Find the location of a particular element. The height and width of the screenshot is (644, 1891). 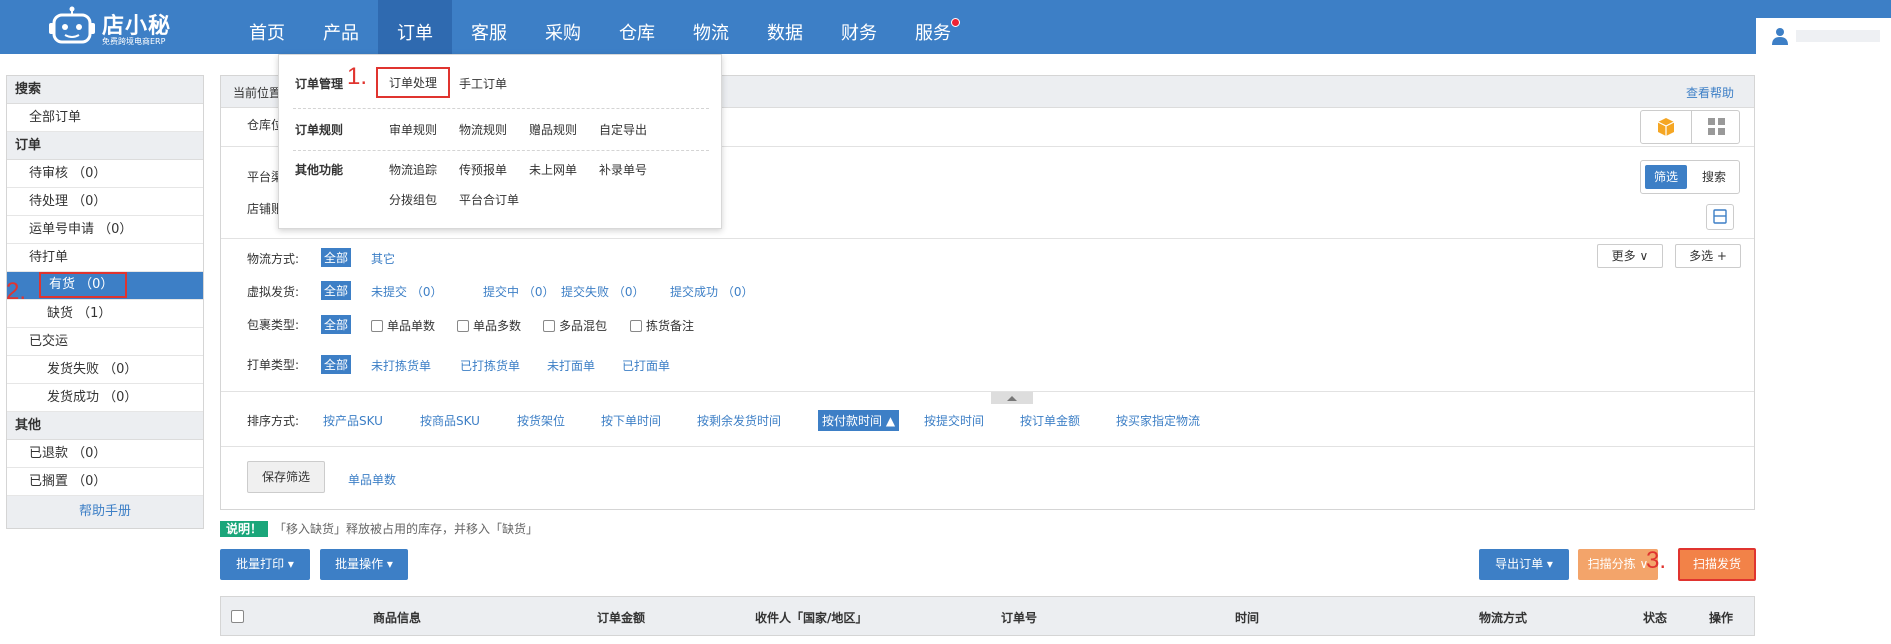

scan-ship-button: 扫描发货 is located at coordinates (1717, 564).